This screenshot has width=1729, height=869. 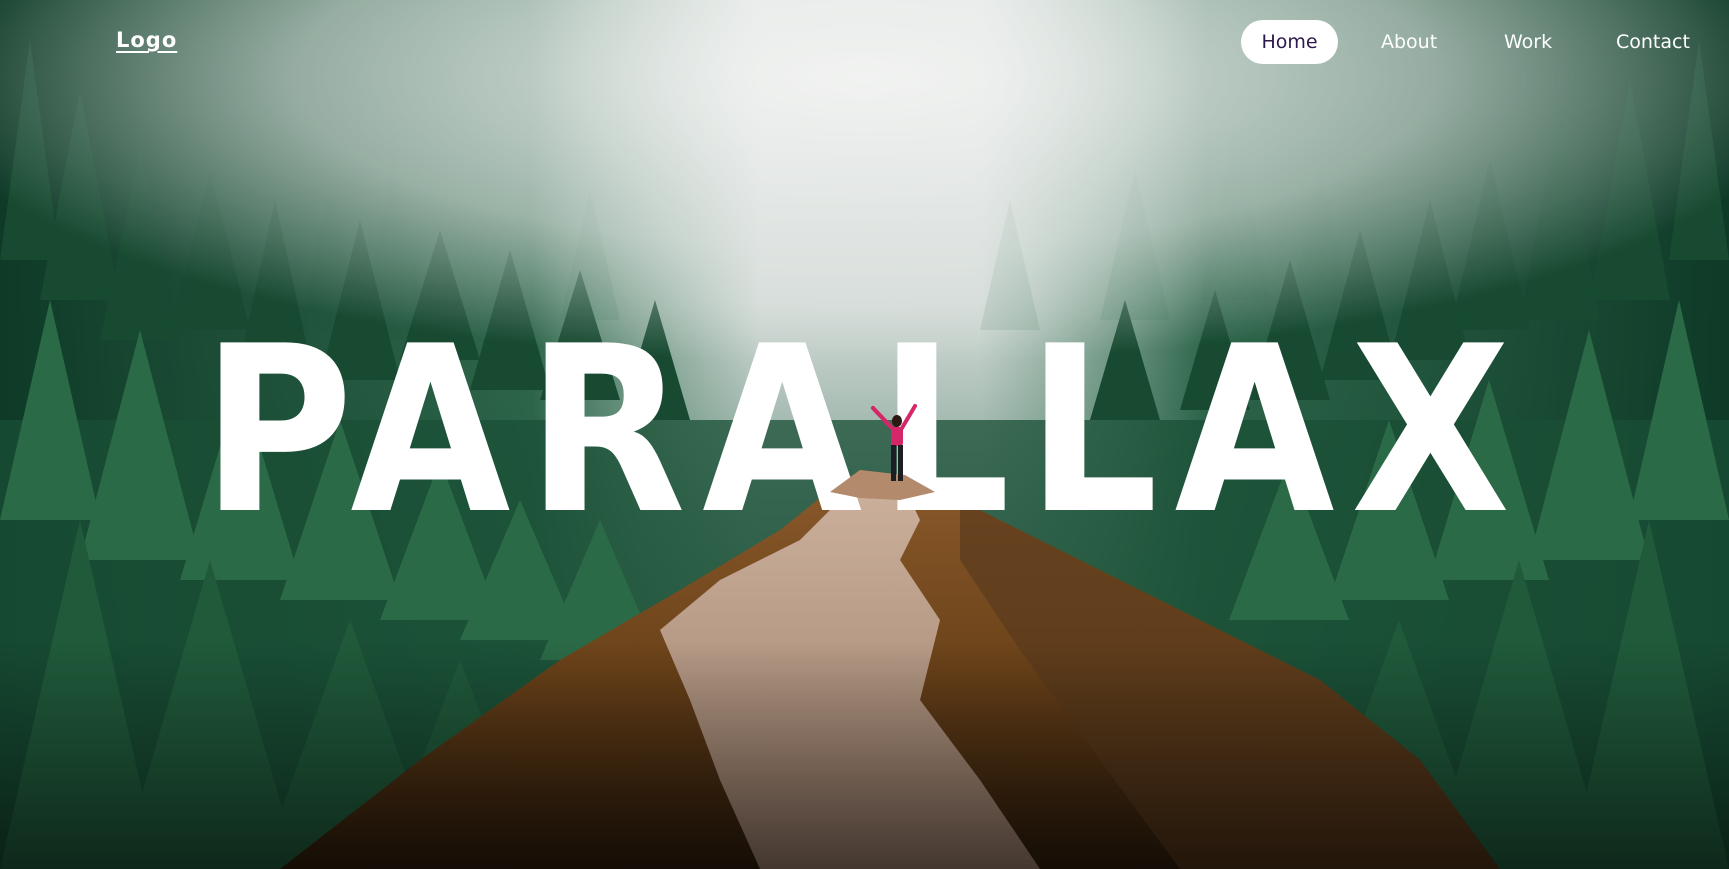 I want to click on nav-item-contact: Contact, so click(x=1653, y=42).